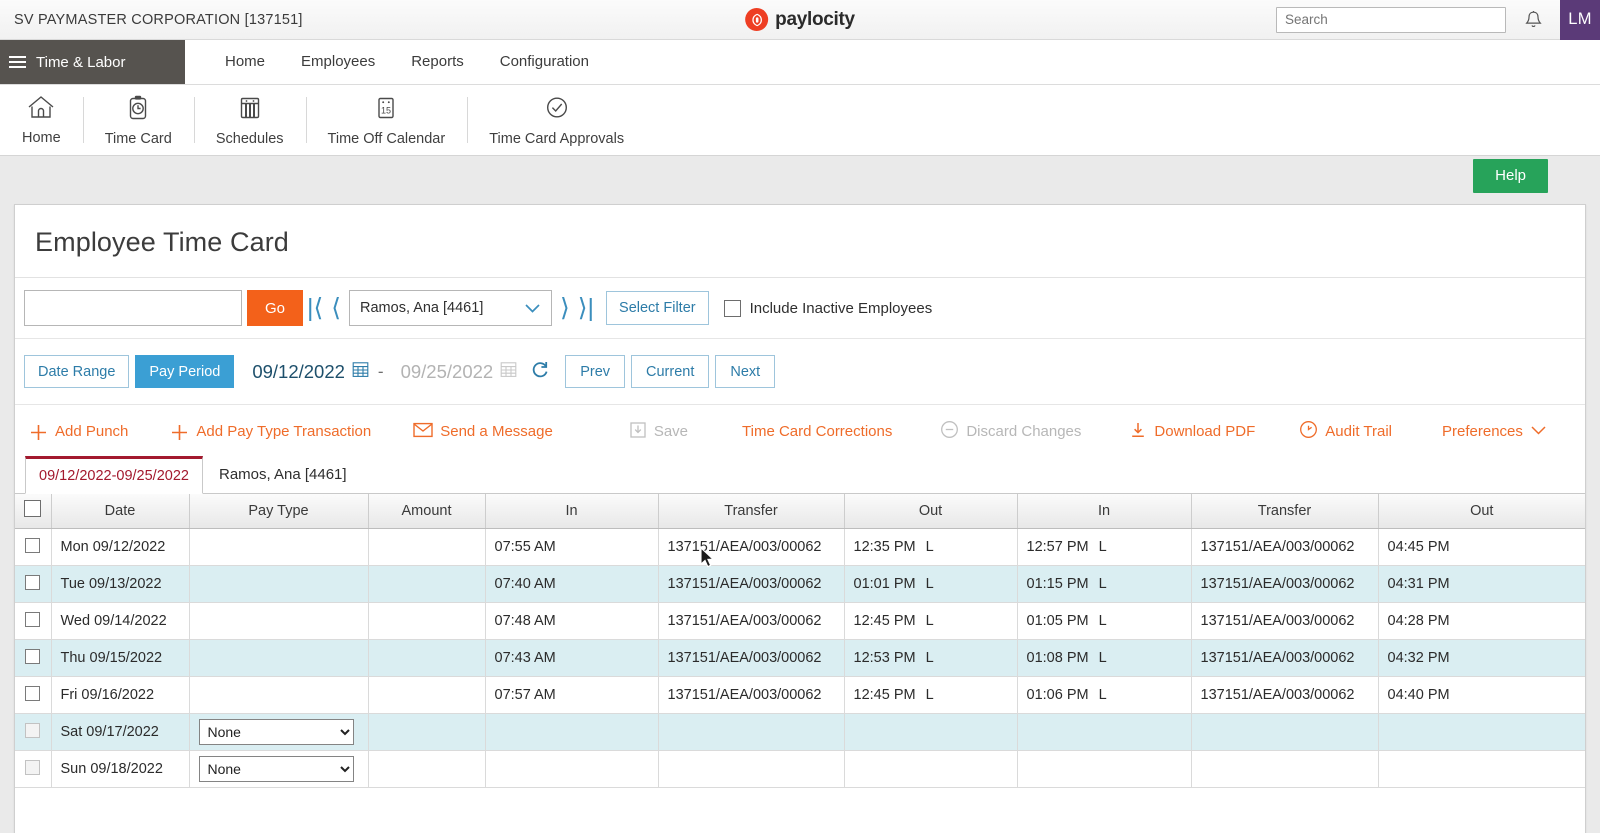 The image size is (1600, 833). Describe the element at coordinates (556, 120) in the screenshot. I see `toolbar-item-time-card-approvals: Time Card Approvals` at that location.